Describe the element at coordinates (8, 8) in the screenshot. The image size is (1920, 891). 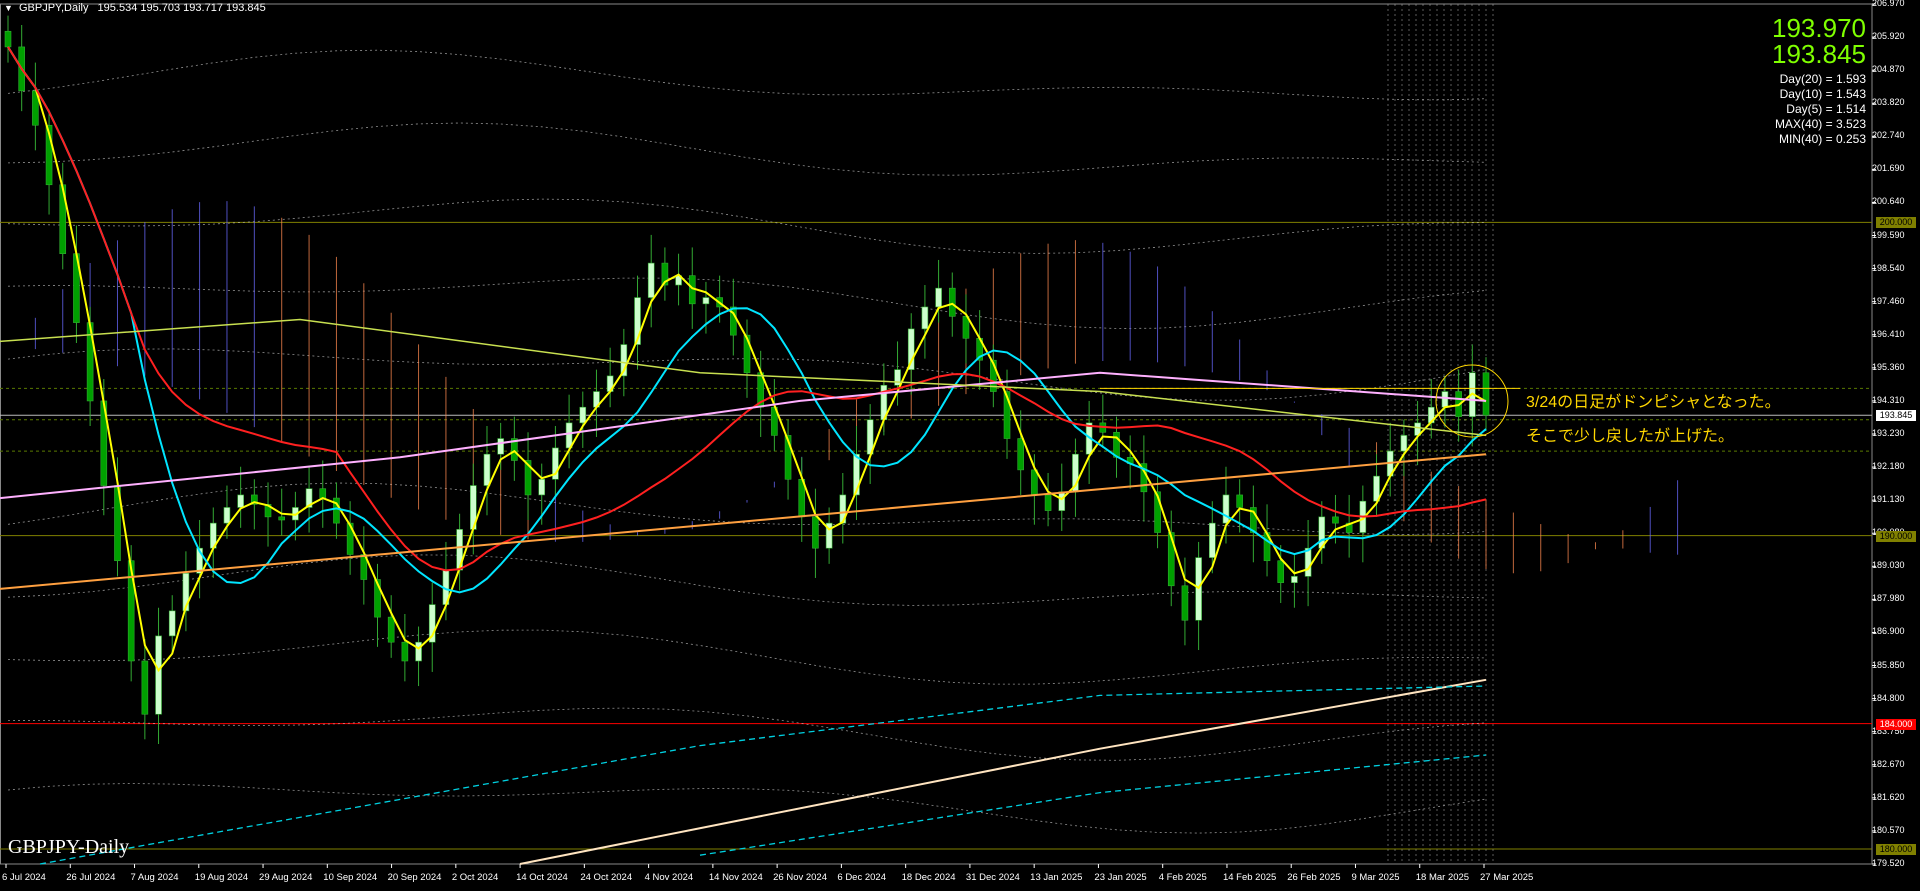
I see `chart-menu-triangle-icon: ▼` at that location.